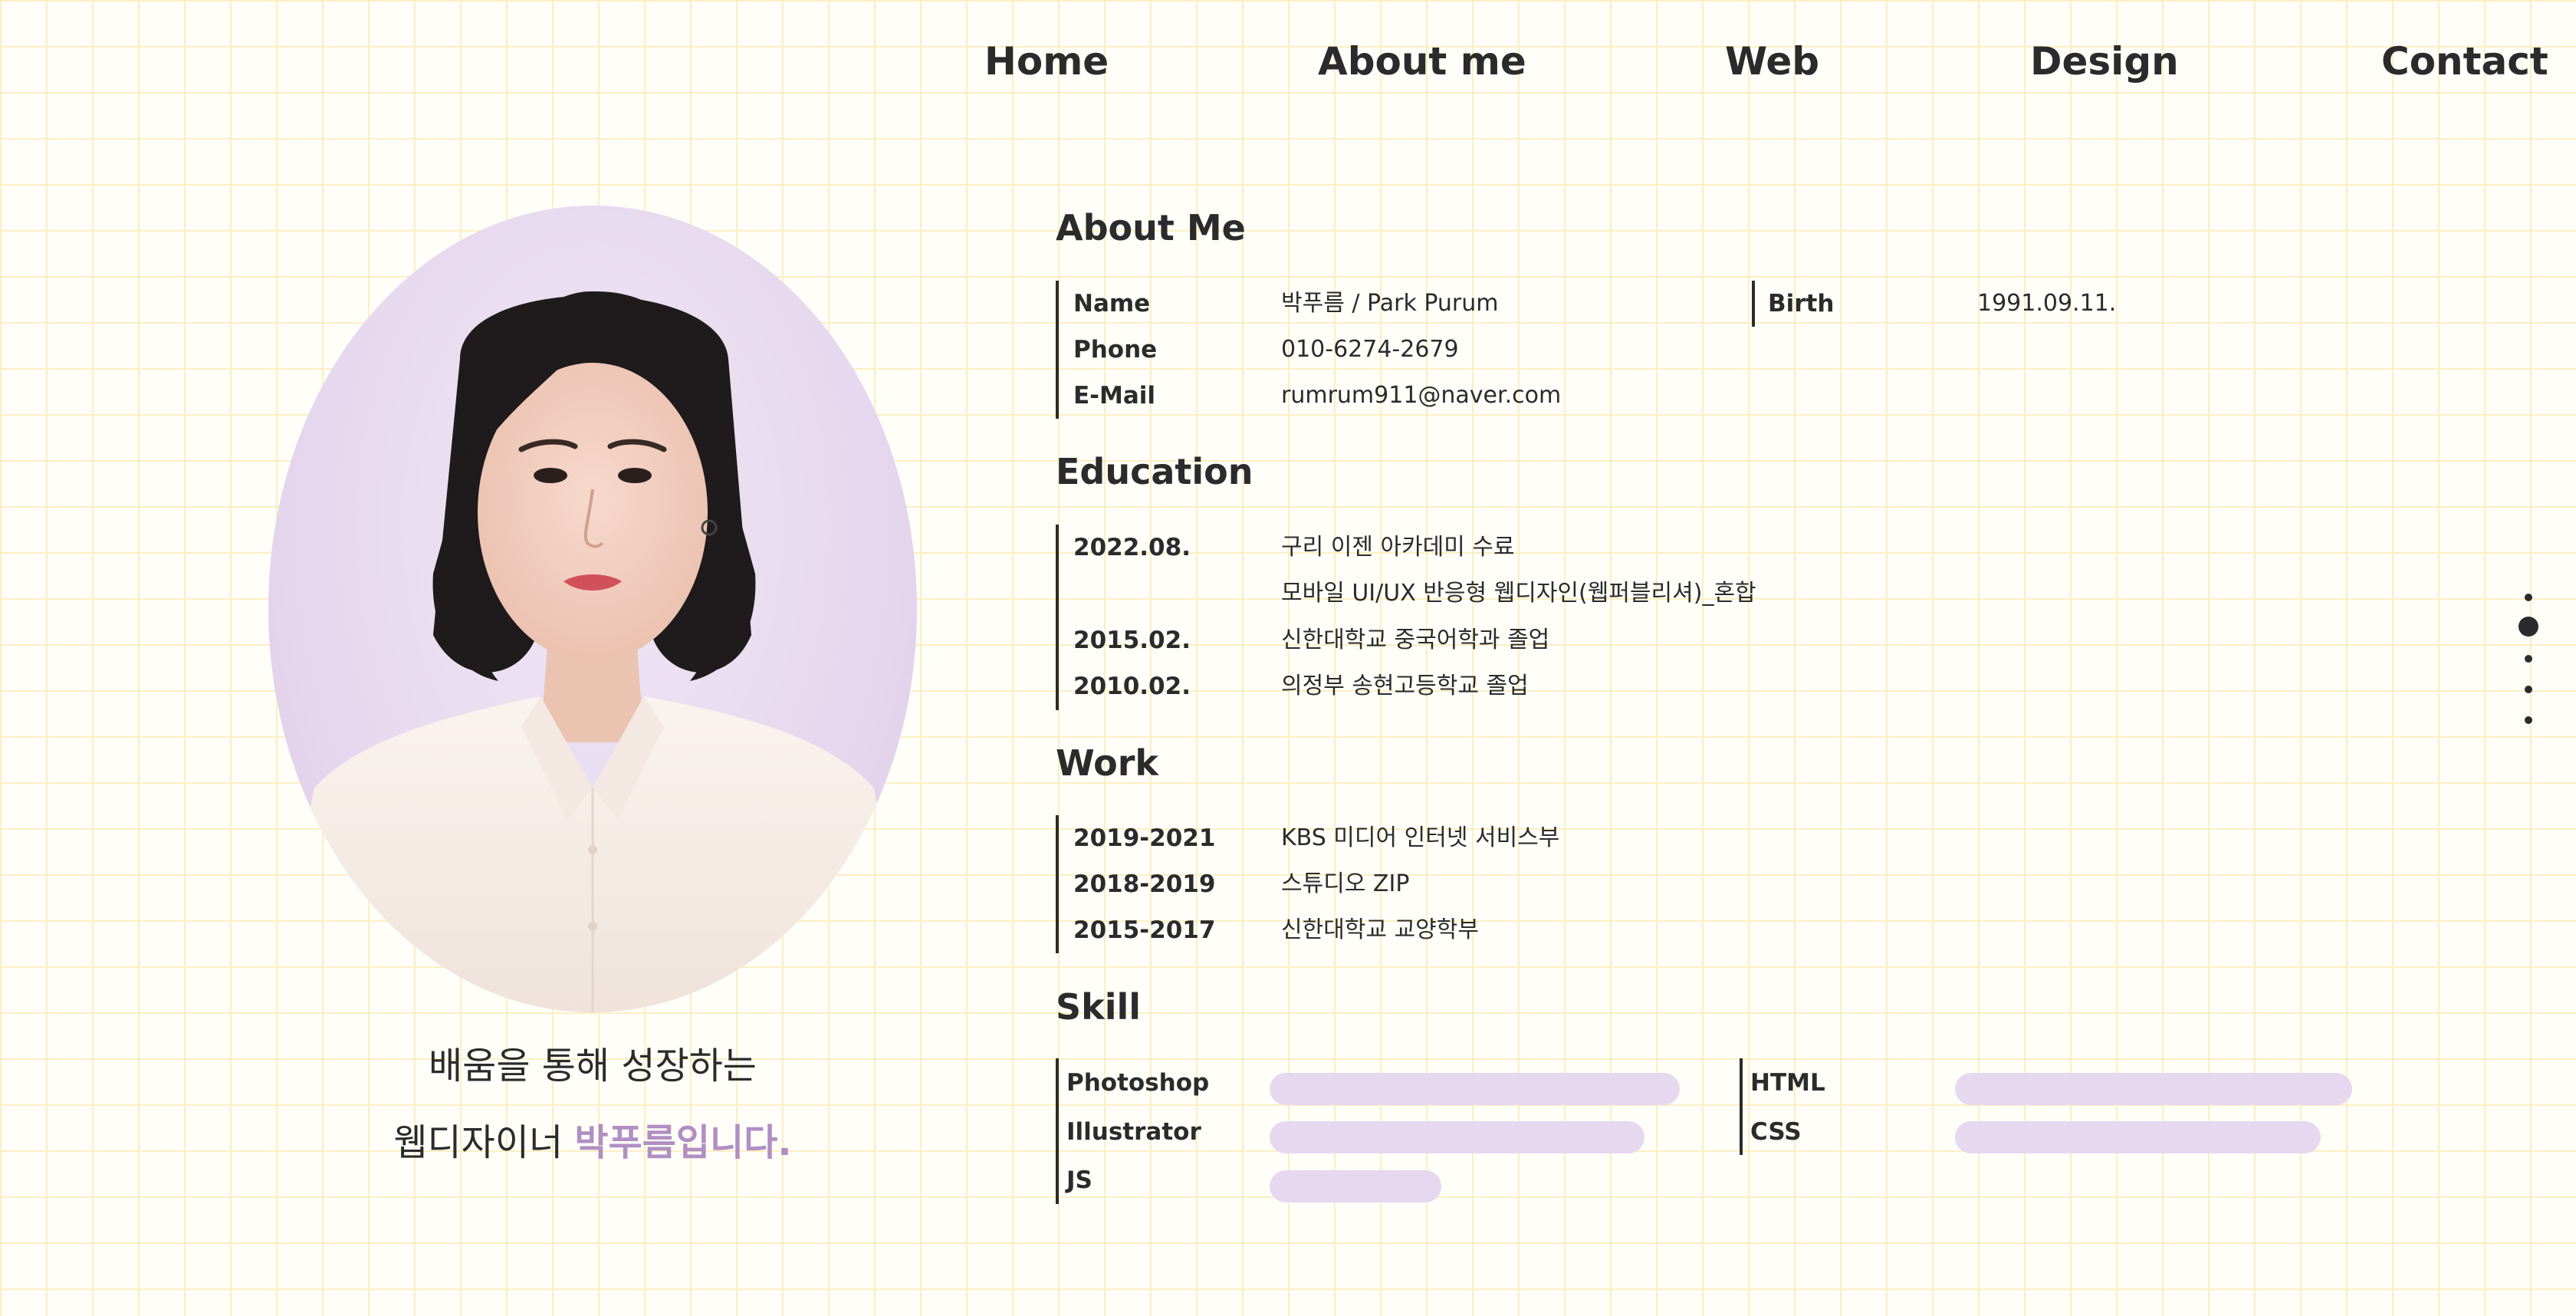 The image size is (2576, 1316). Describe the element at coordinates (1132, 547) in the screenshot. I see `education-date: 2022.08.` at that location.